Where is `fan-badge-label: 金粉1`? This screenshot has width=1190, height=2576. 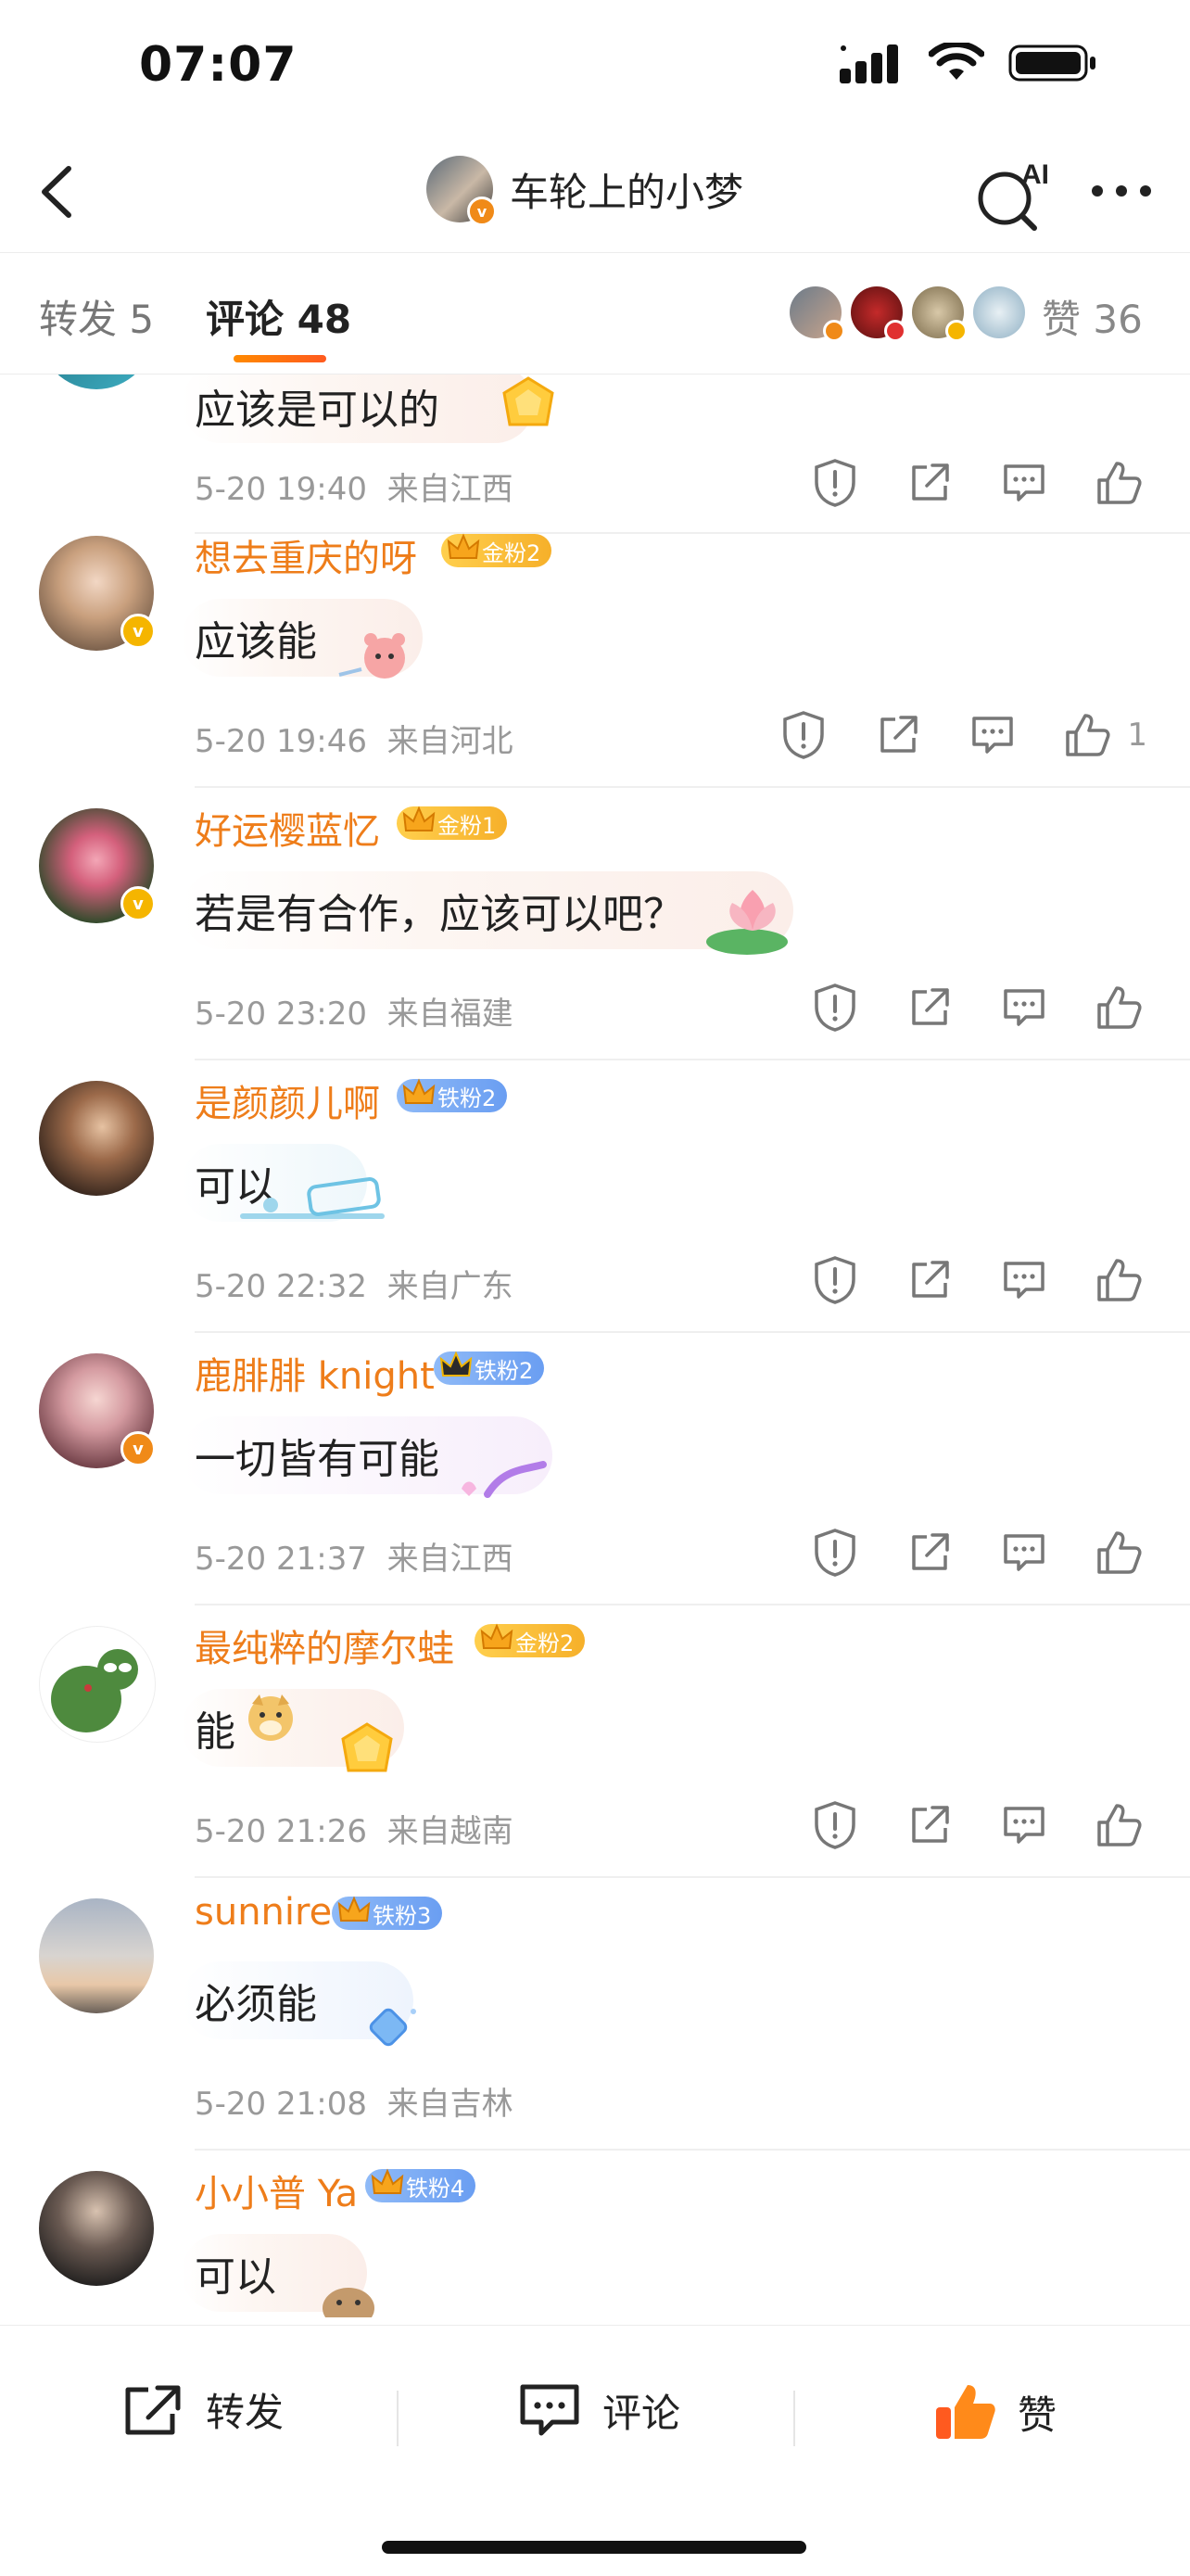 fan-badge-label: 金粉1 is located at coordinates (467, 825).